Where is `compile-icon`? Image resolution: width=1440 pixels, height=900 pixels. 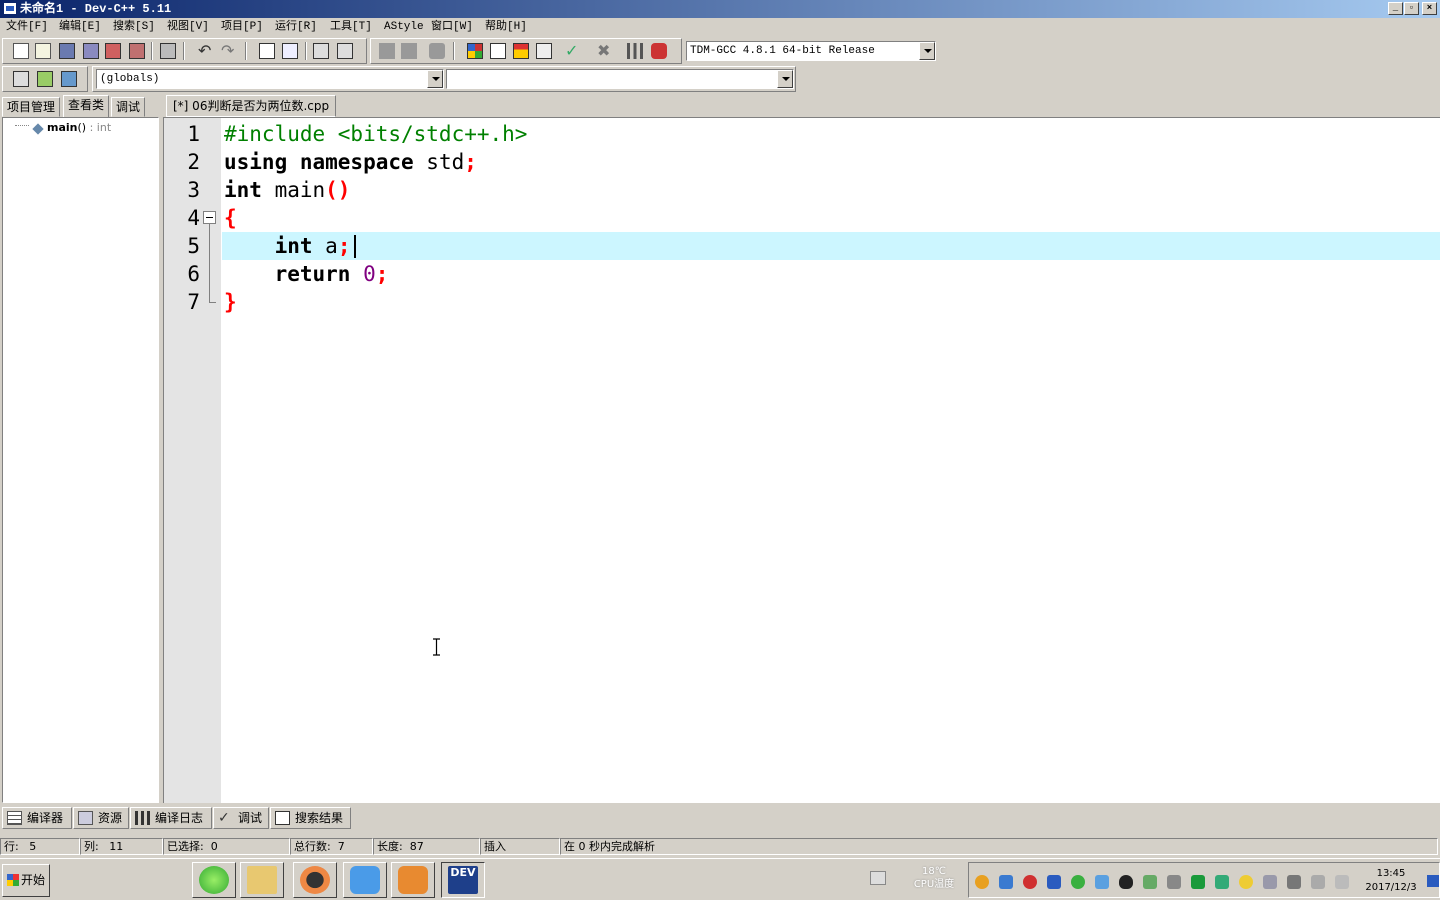 compile-icon is located at coordinates (475, 51).